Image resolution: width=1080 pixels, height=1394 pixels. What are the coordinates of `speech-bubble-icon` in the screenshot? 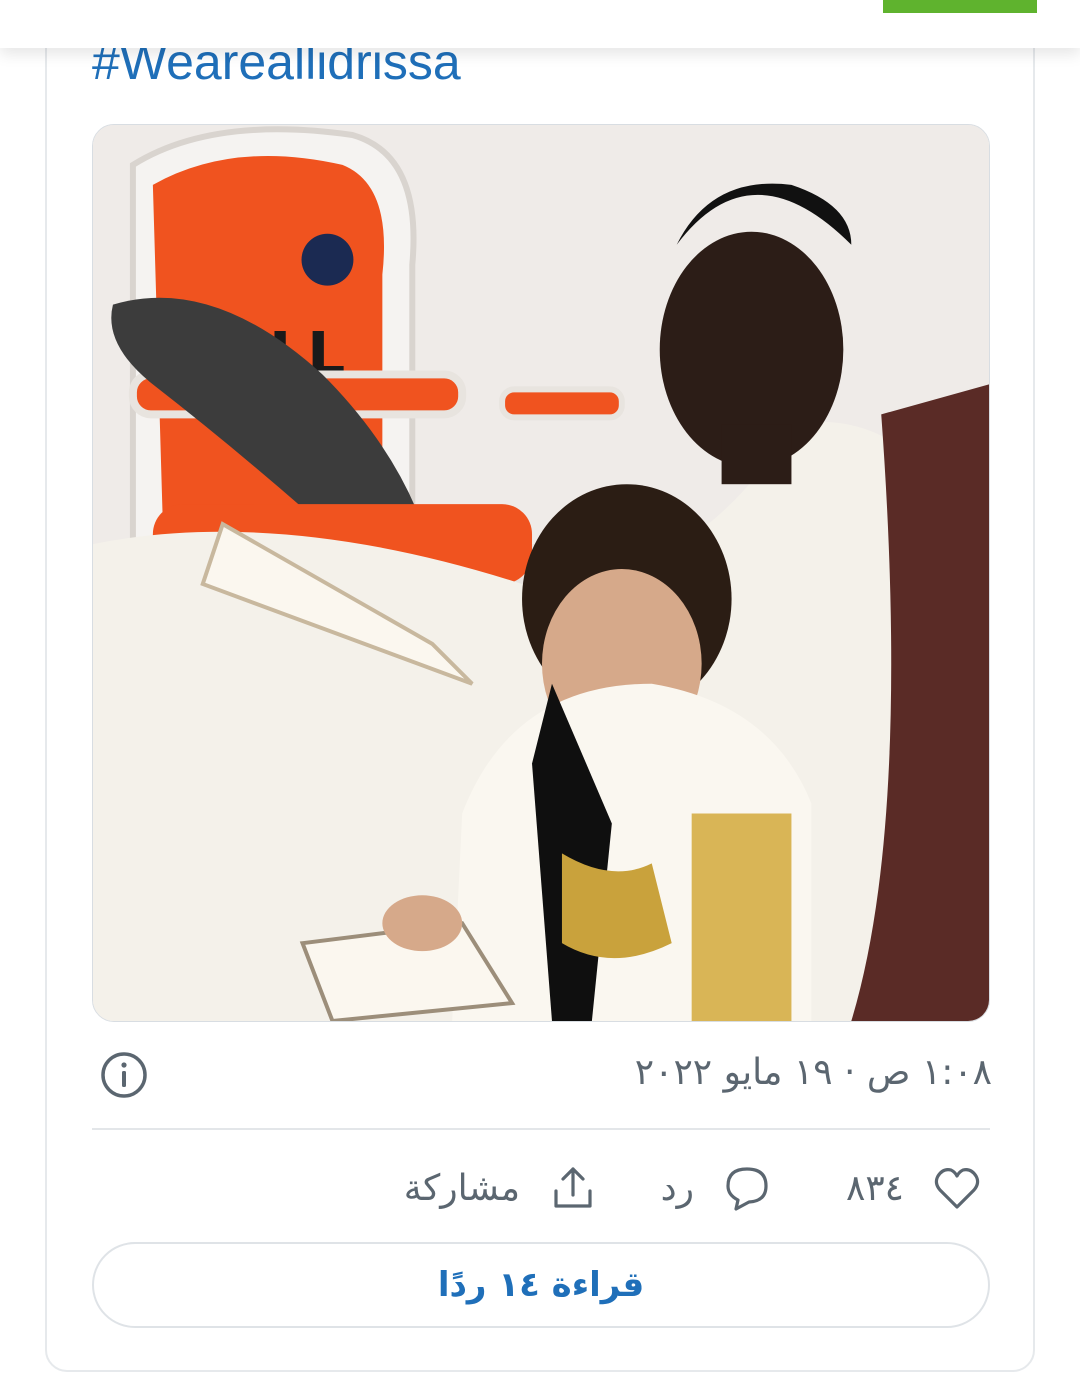 It's located at (747, 1189).